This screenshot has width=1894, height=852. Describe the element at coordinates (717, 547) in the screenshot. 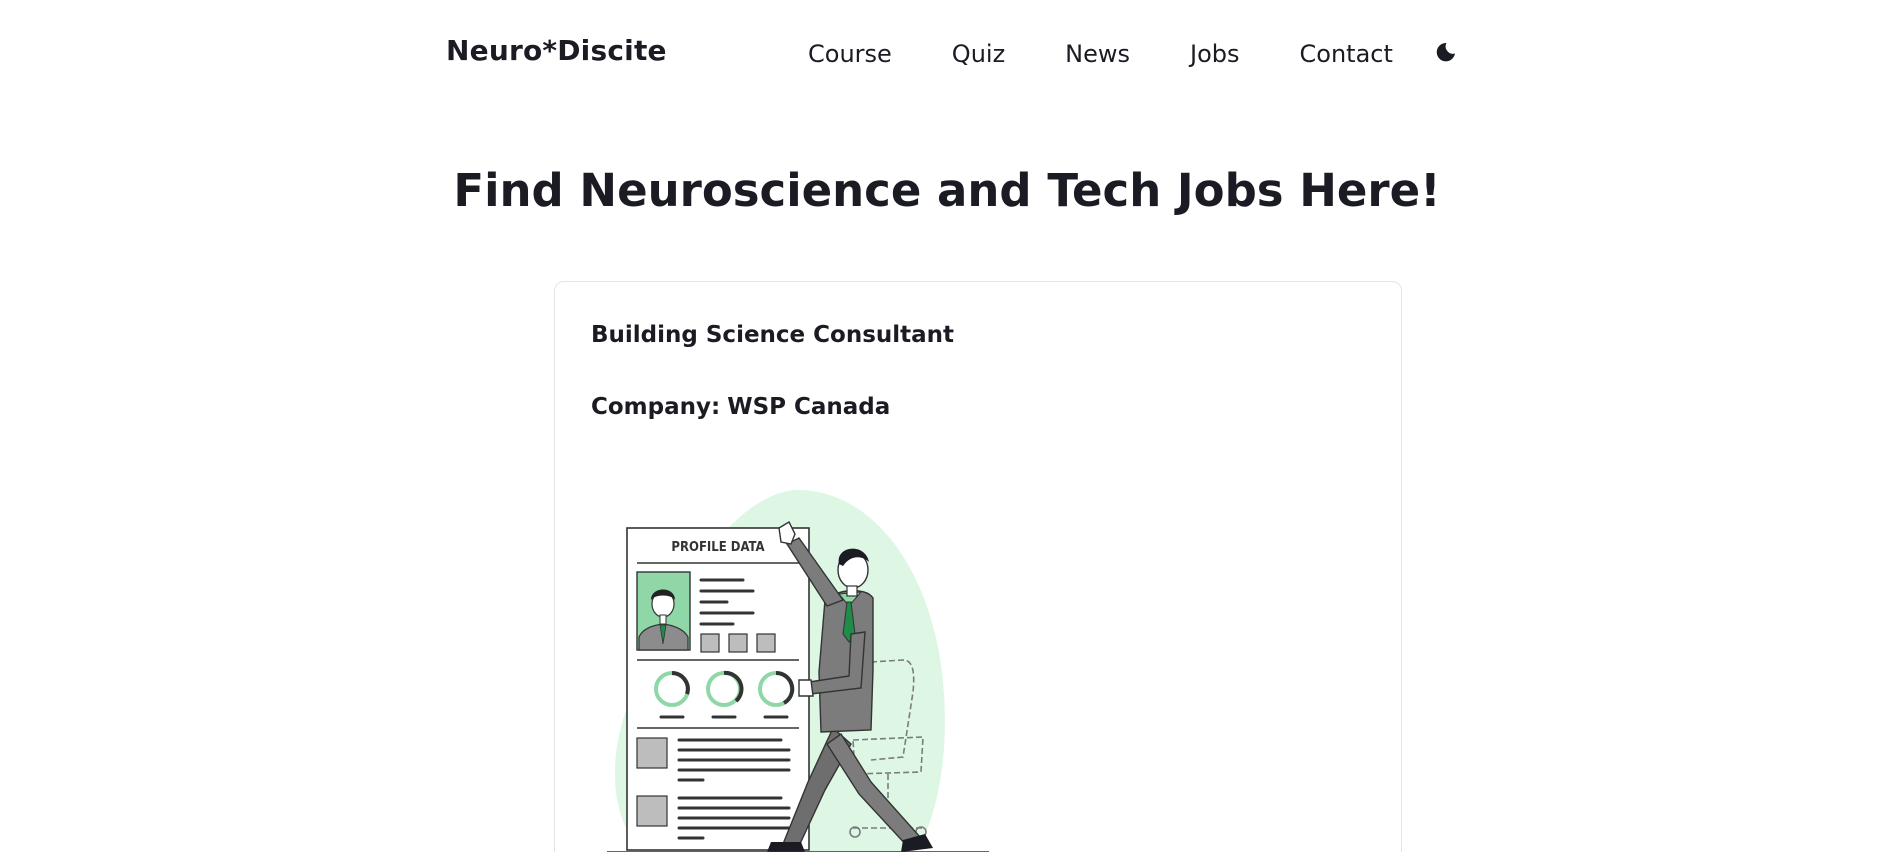

I see `profile-data-heading: PROFILE DATA` at that location.